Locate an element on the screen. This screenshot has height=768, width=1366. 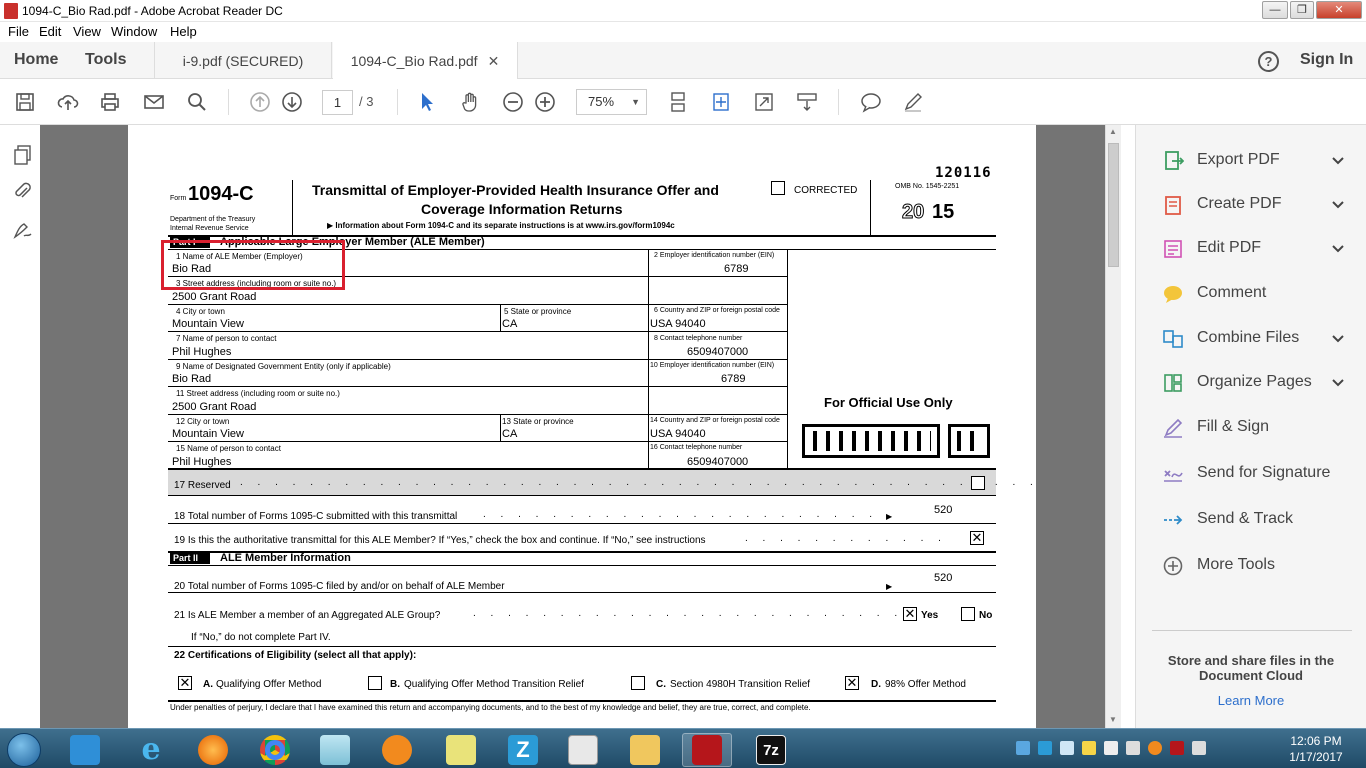
z-tray-icon is located at coordinates (1045, 748).